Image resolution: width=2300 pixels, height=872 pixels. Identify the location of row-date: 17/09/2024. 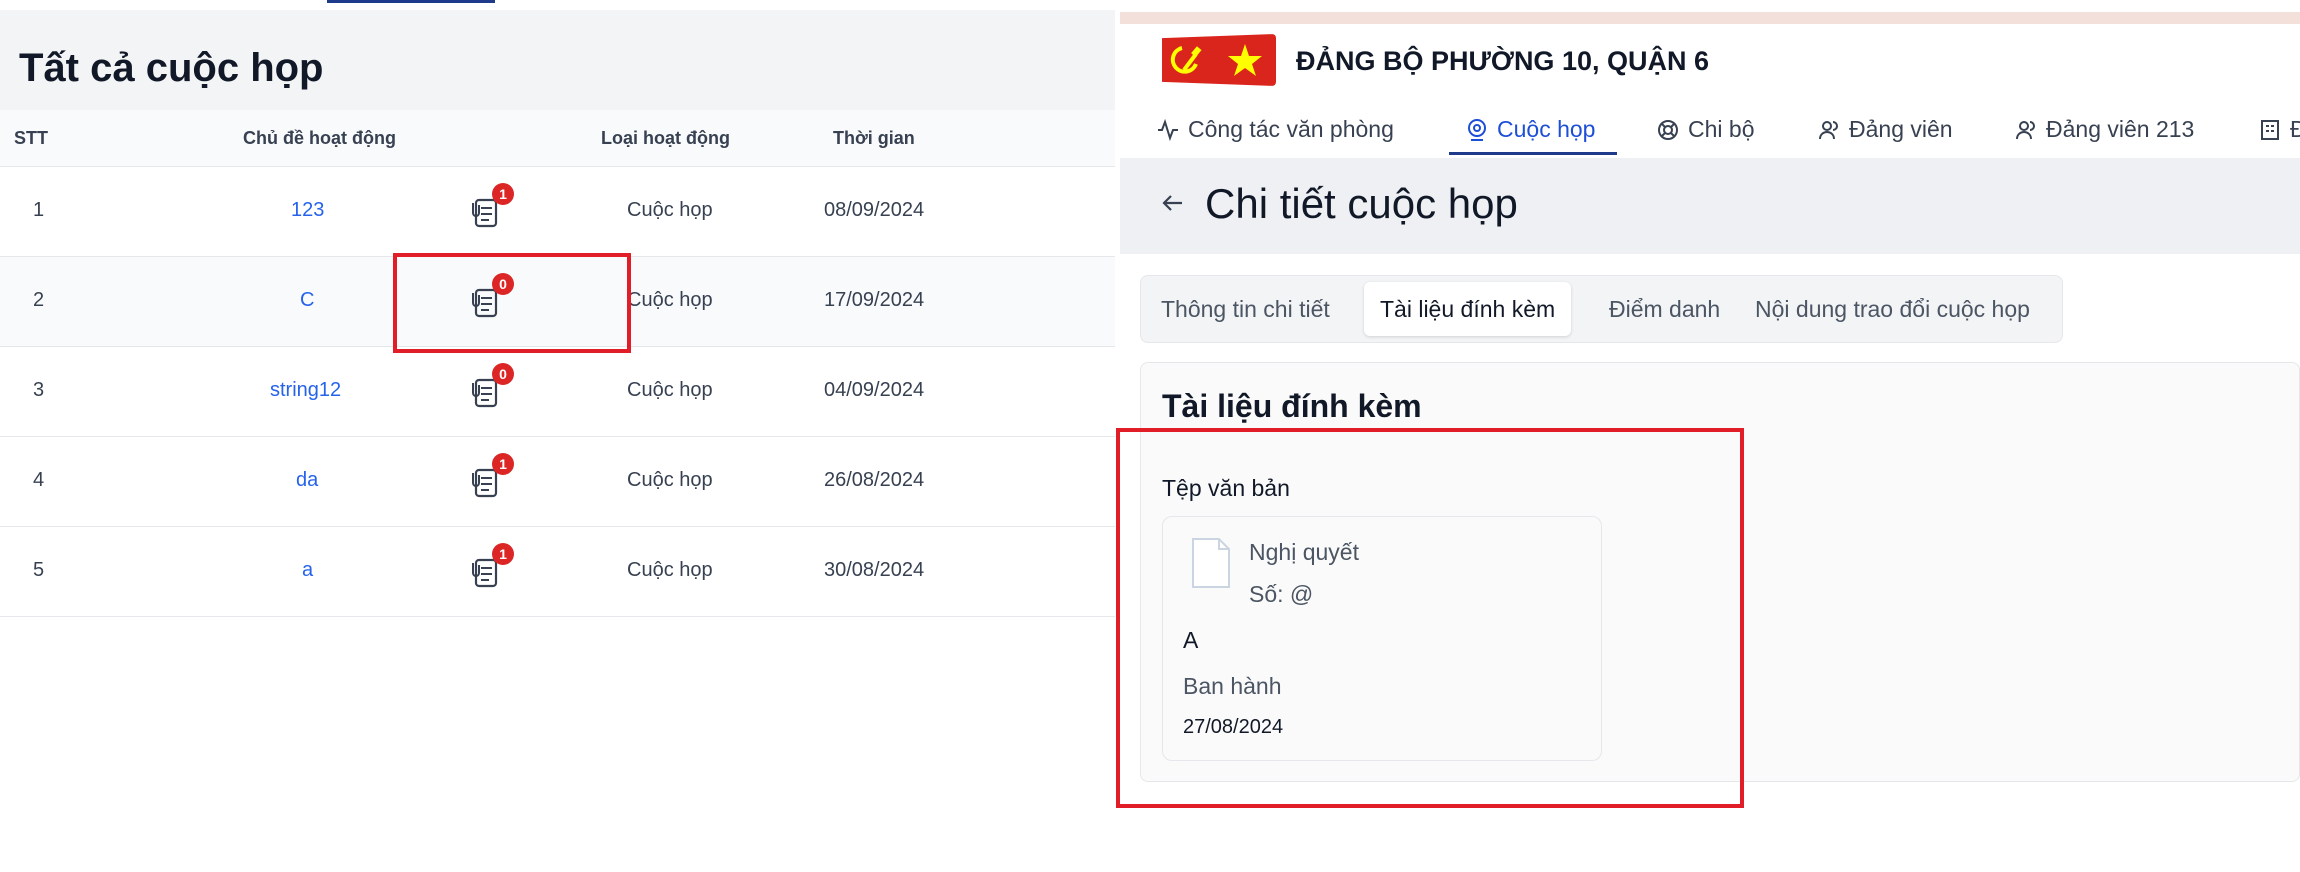
(874, 300).